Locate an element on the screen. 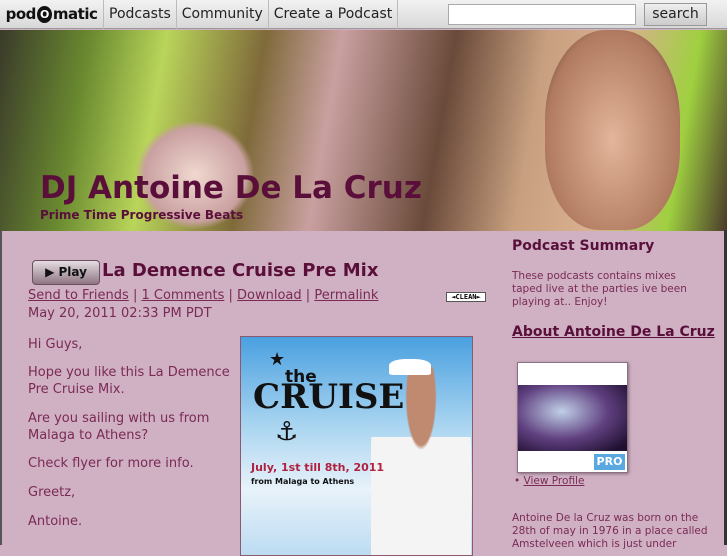  search-button: search is located at coordinates (675, 14).